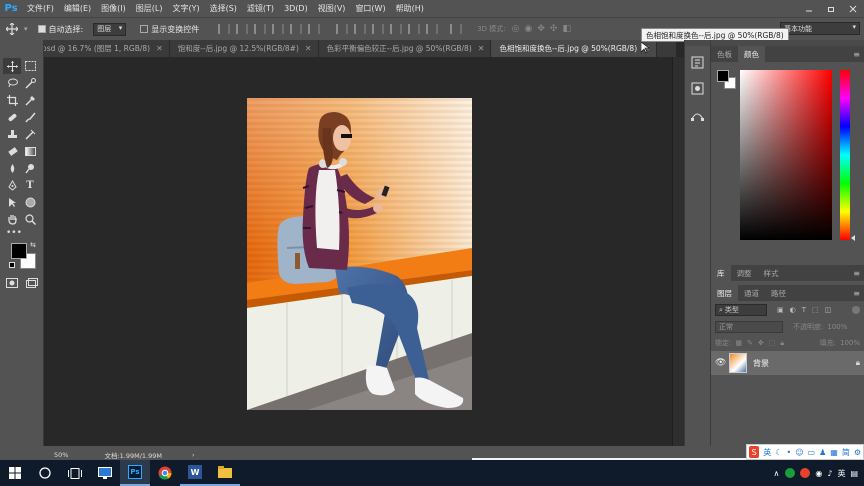 The height and width of the screenshot is (486, 864). Describe the element at coordinates (296, 29) in the screenshot. I see `align-hcenter-icon` at that location.